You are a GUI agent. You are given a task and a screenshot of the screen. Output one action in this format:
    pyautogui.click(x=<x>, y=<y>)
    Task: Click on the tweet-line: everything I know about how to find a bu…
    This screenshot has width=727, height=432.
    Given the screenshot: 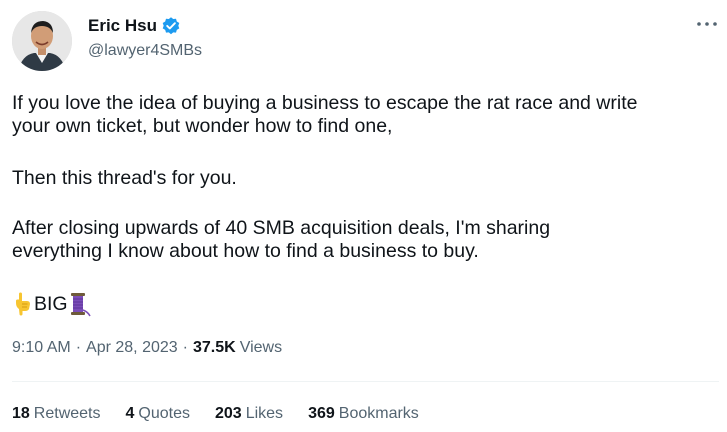 What is the action you would take?
    pyautogui.click(x=245, y=251)
    